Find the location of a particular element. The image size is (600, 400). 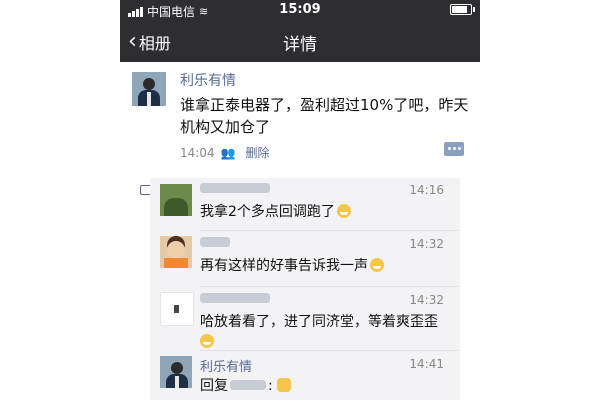

commenter-name: 利乐有情 is located at coordinates (226, 365).